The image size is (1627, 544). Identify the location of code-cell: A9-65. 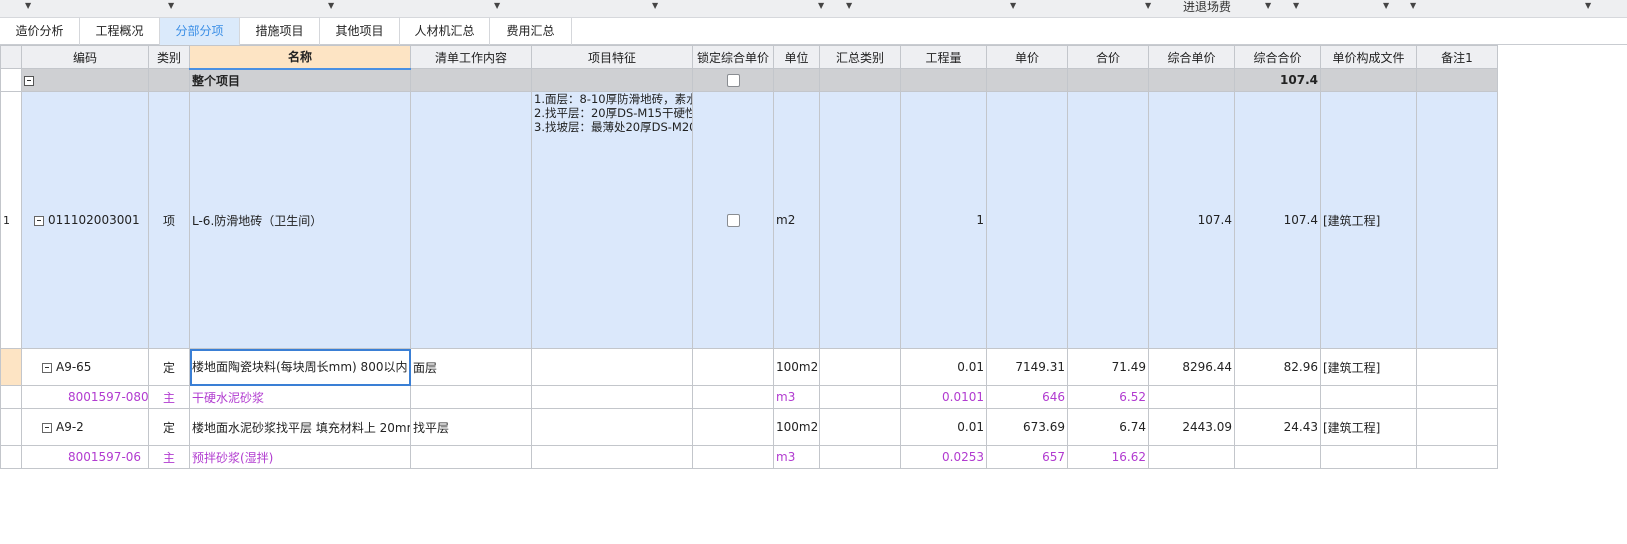
(85, 367).